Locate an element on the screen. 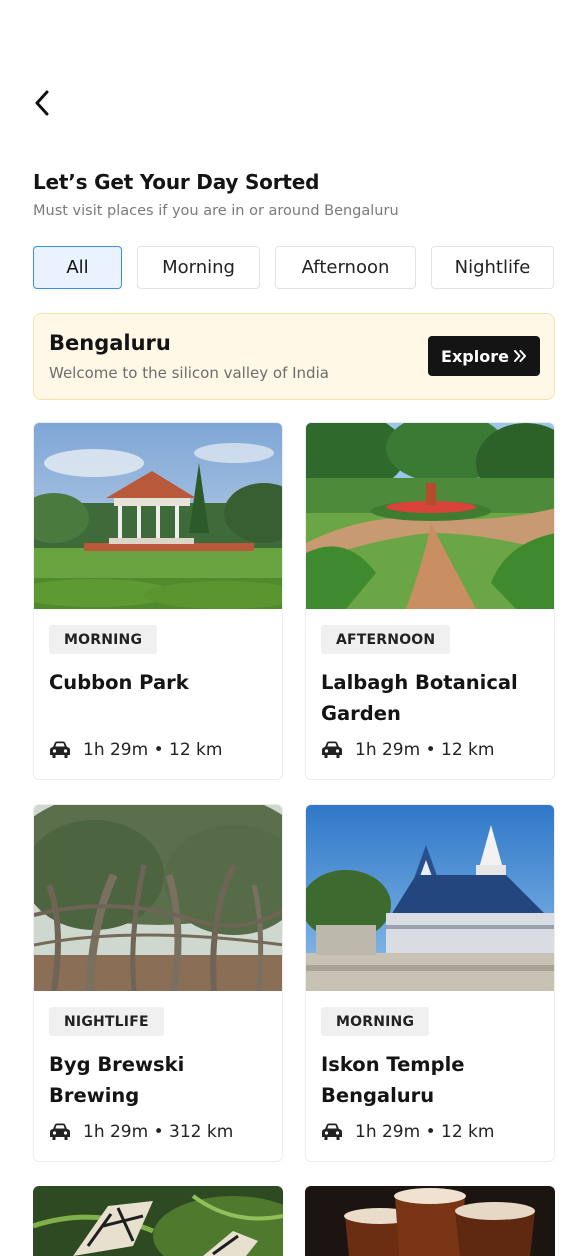 This screenshot has width=584, height=1256. double-chevron-right-icon is located at coordinates (520, 356).